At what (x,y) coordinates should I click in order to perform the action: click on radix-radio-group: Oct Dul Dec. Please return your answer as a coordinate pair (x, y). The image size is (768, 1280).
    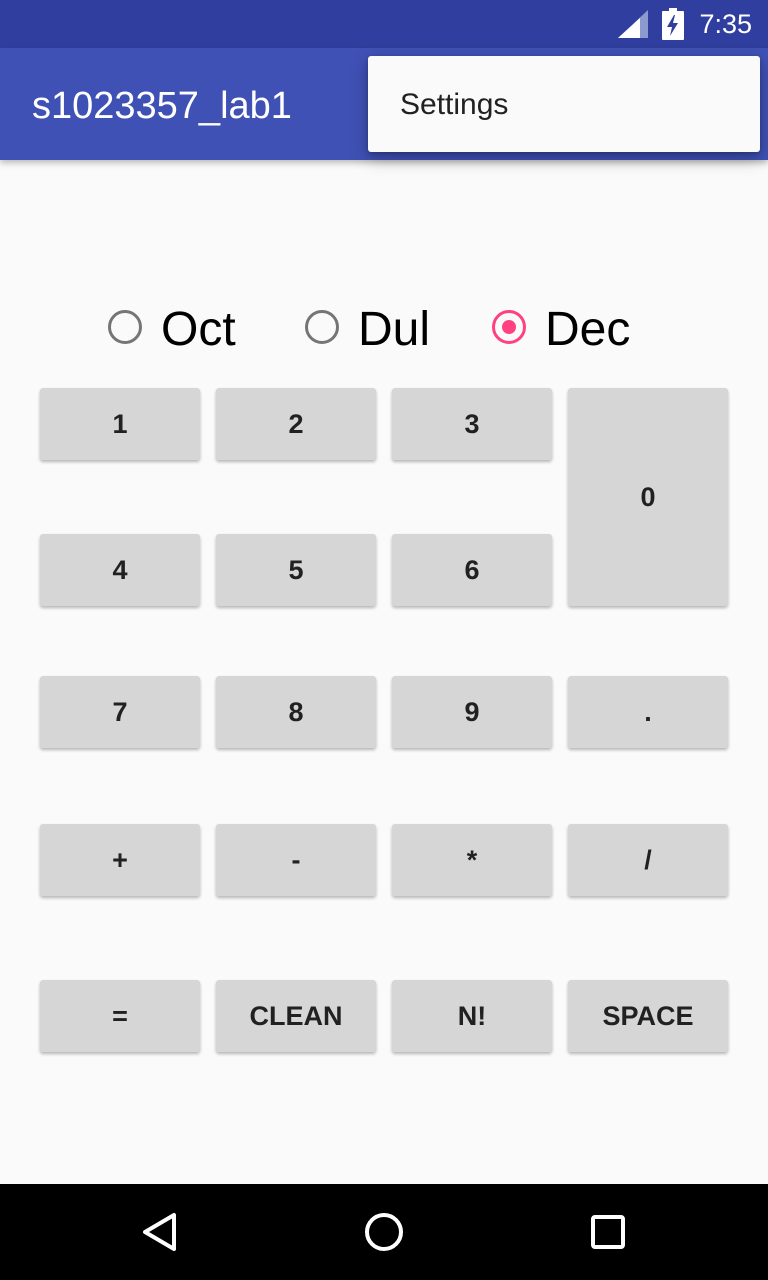
    Looking at the image, I should click on (384, 332).